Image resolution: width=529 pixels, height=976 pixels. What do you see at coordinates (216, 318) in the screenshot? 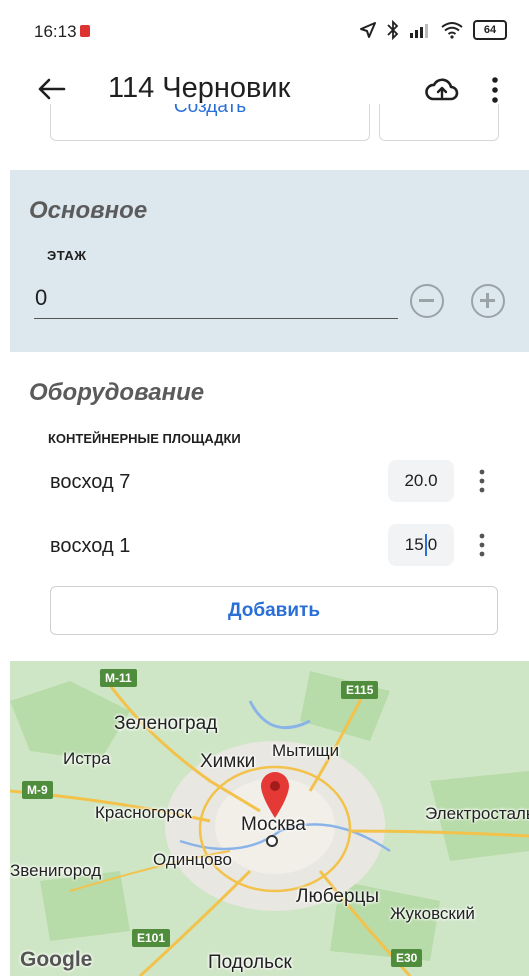
I see `floor-input-underline` at bounding box center [216, 318].